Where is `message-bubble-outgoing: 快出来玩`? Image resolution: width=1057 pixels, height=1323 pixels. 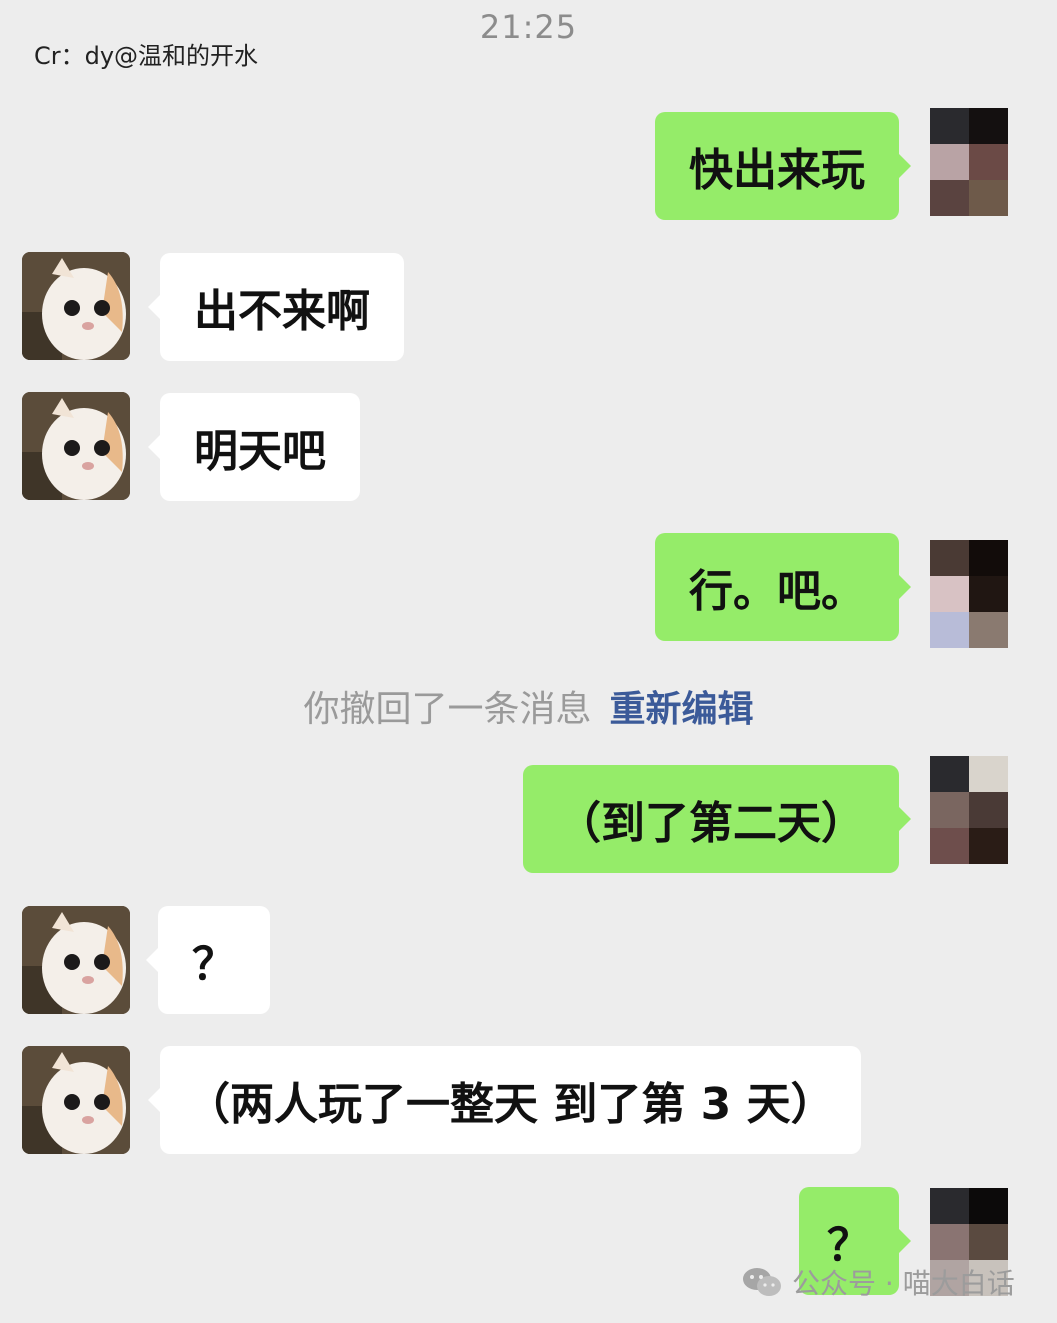 message-bubble-outgoing: 快出来玩 is located at coordinates (783, 166).